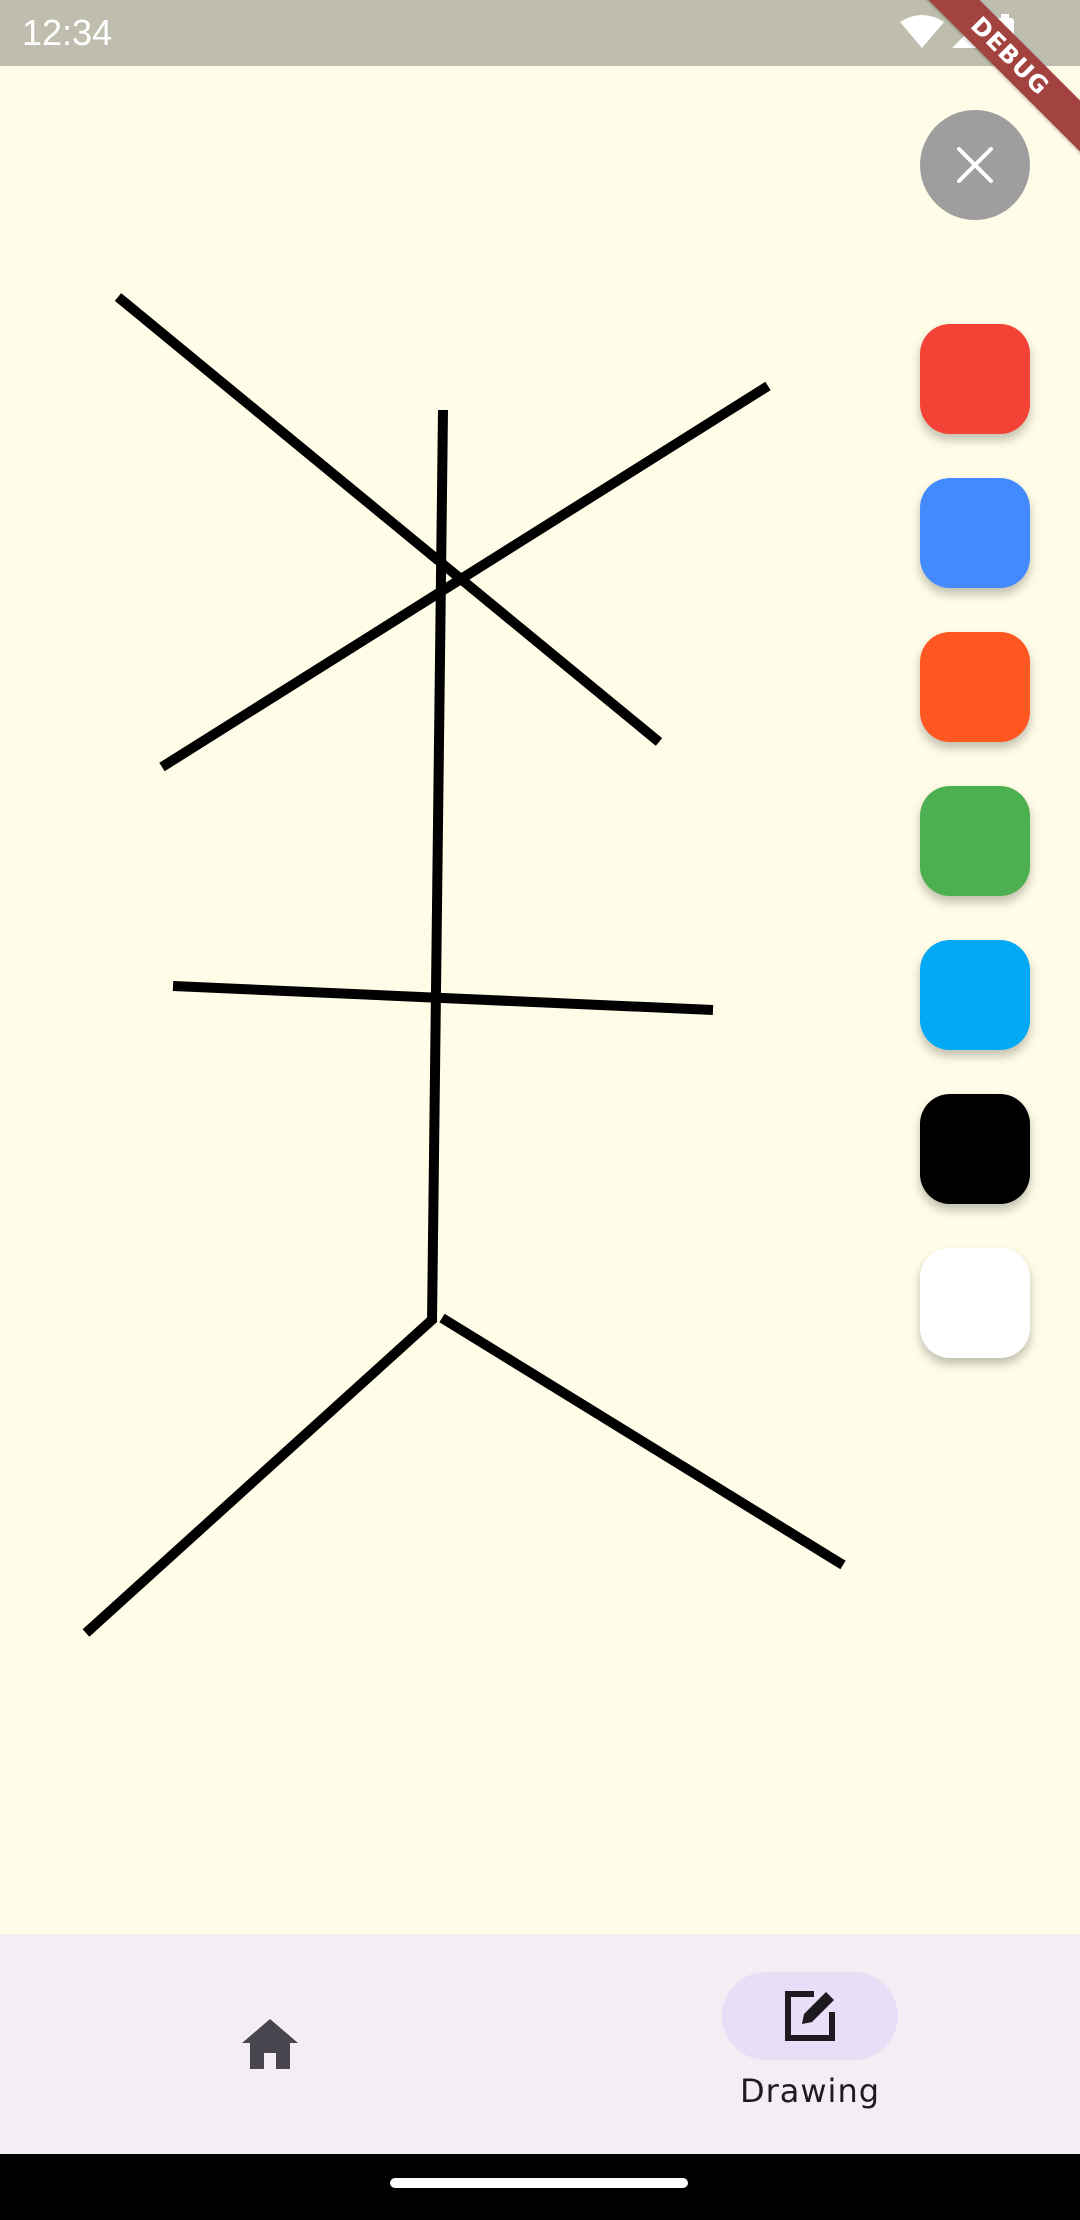 This screenshot has width=1080, height=2220. I want to click on nav-active-indicator, so click(810, 2016).